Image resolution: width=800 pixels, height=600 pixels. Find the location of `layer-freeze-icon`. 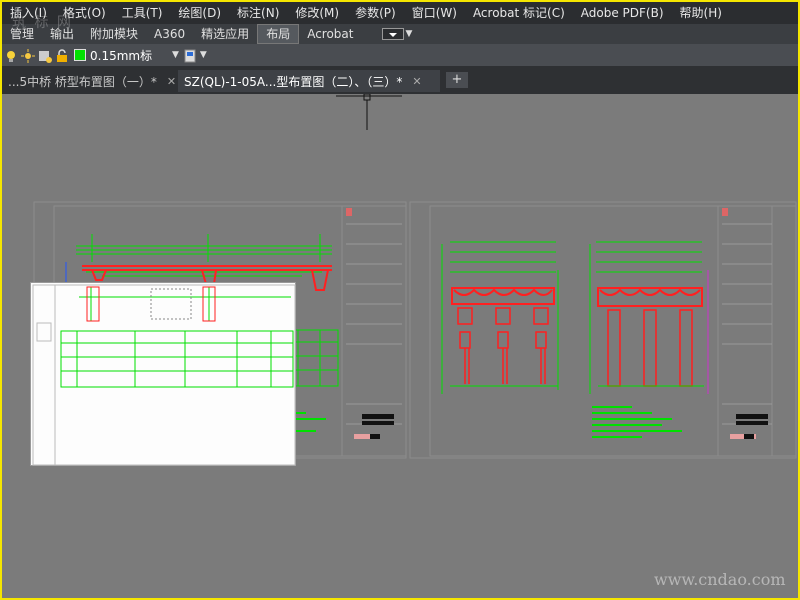

layer-freeze-icon is located at coordinates (45, 55).